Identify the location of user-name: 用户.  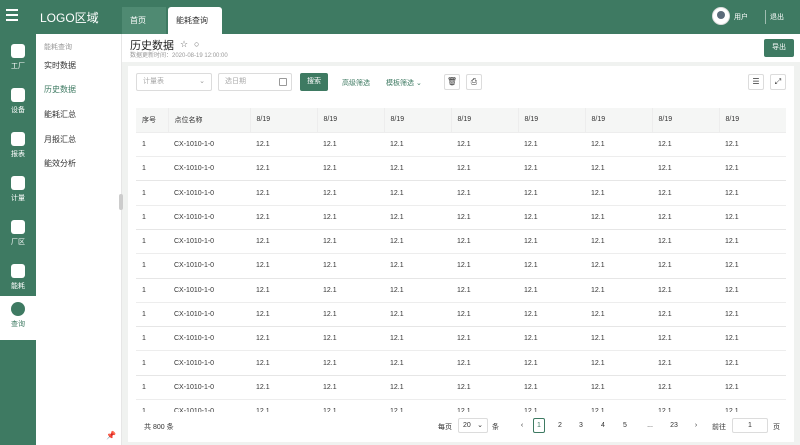
(741, 17).